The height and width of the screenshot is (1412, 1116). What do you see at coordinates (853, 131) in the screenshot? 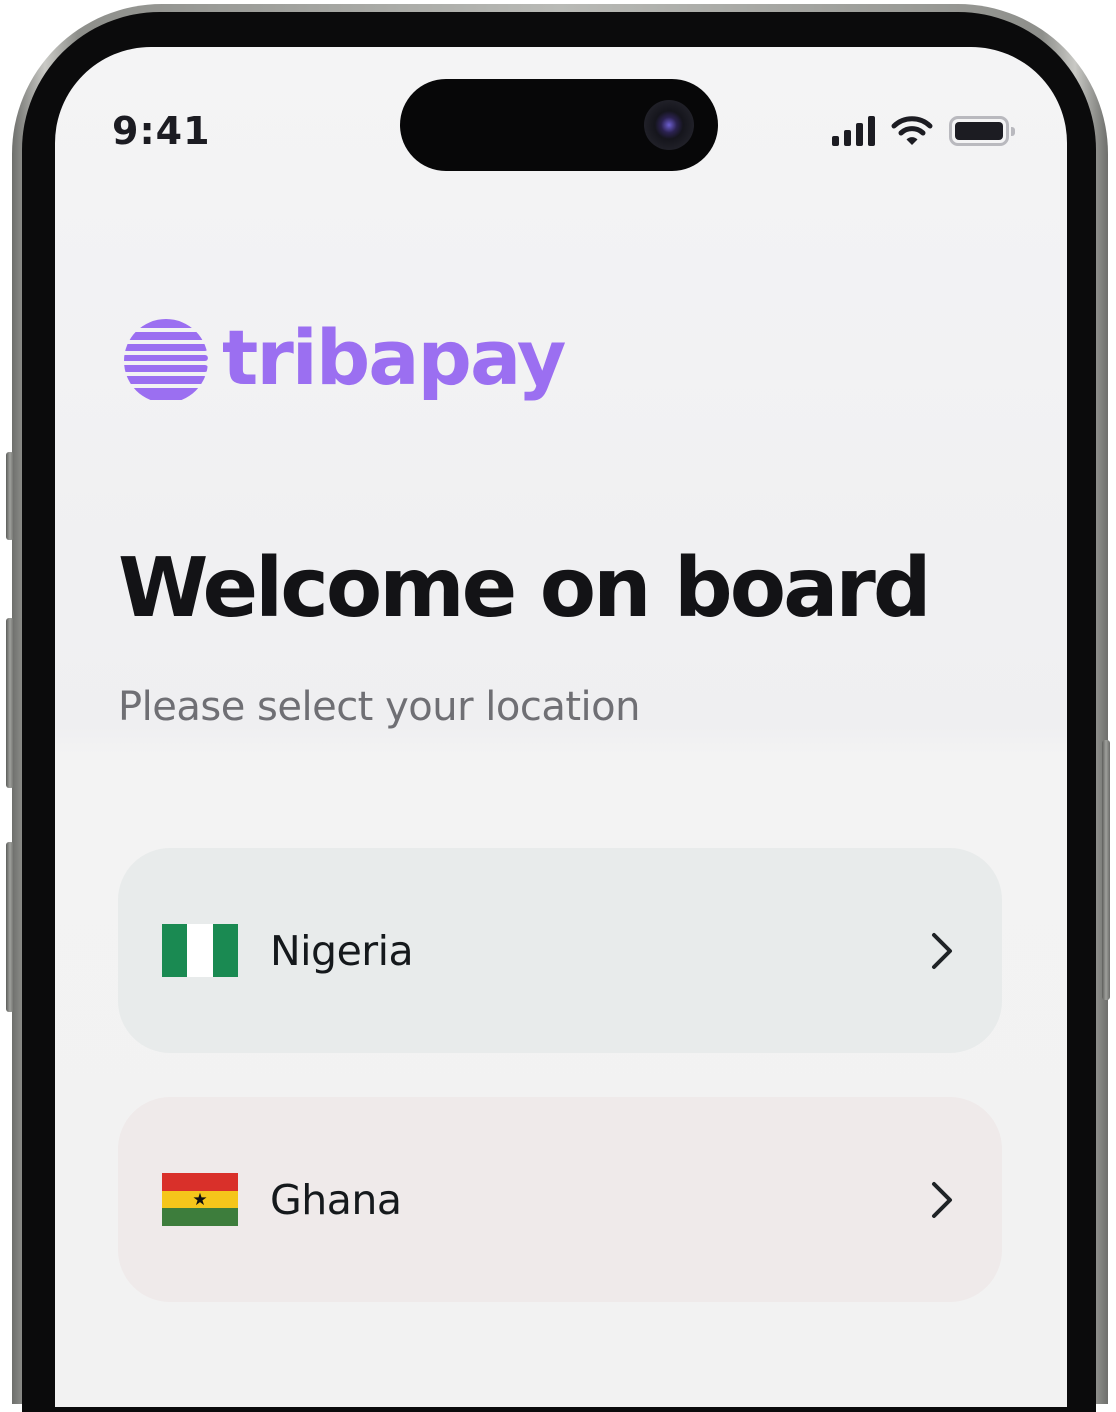
I see `cellular-signal-icon` at bounding box center [853, 131].